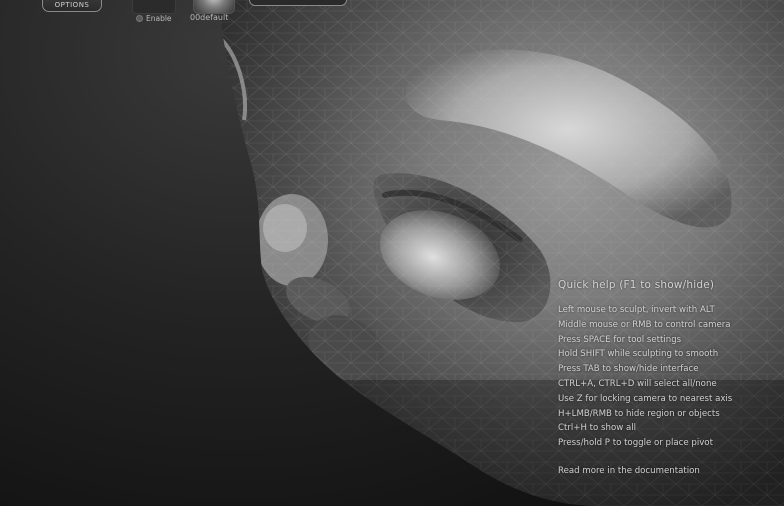  Describe the element at coordinates (671, 471) in the screenshot. I see `documentation-link: Read more in the documentation` at that location.